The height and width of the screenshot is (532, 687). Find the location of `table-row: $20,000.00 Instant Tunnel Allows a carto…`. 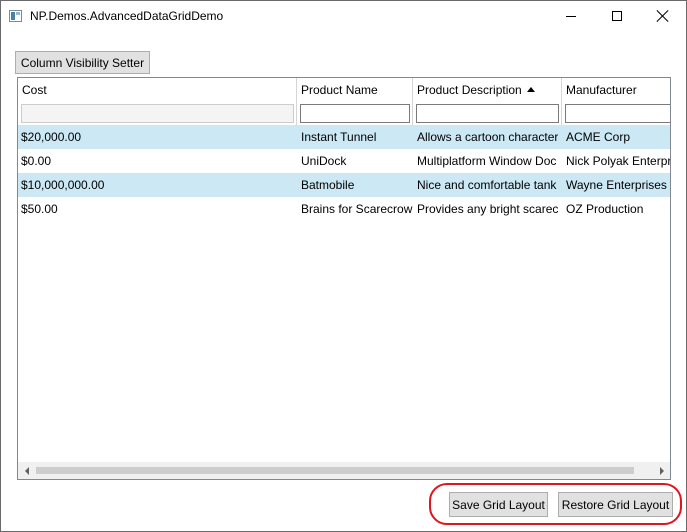

table-row: $20,000.00 Instant Tunnel Allows a carto… is located at coordinates (344, 137).